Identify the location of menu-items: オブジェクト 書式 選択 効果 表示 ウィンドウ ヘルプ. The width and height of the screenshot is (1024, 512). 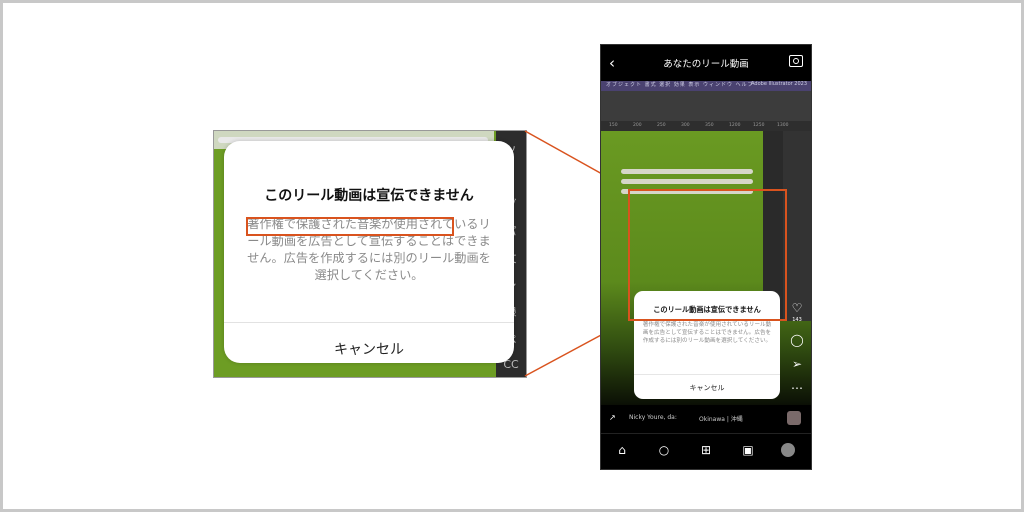
(680, 85).